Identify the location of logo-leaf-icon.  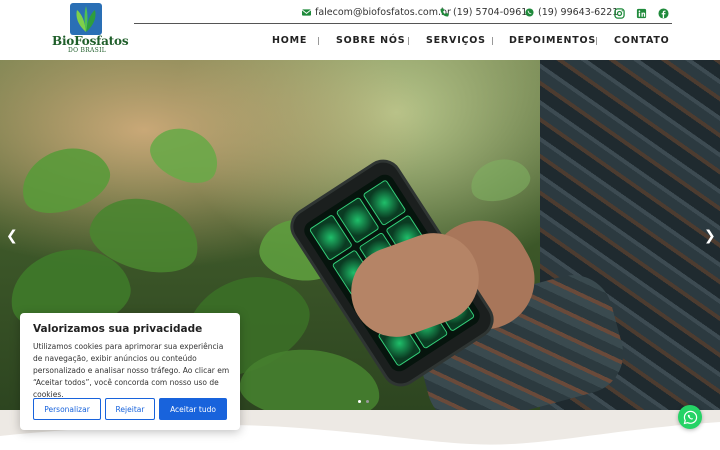
(86, 19).